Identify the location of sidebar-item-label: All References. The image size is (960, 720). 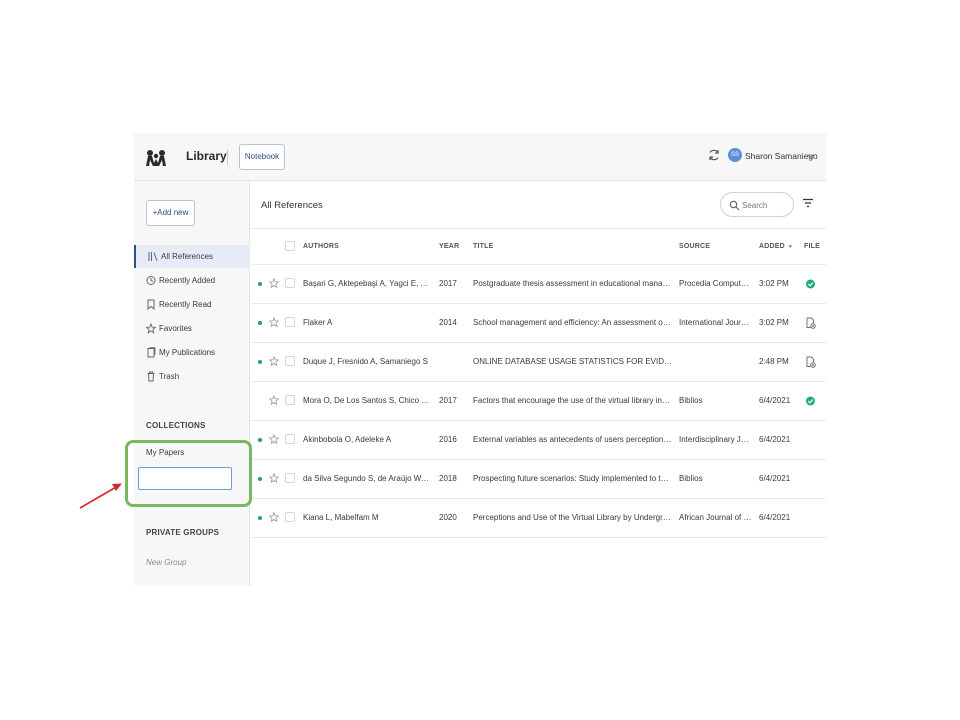
(187, 256).